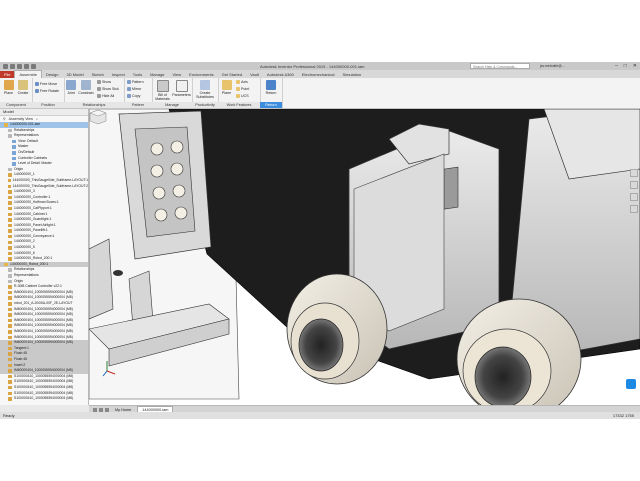  I want to click on tab-file: File, so click(7, 74).